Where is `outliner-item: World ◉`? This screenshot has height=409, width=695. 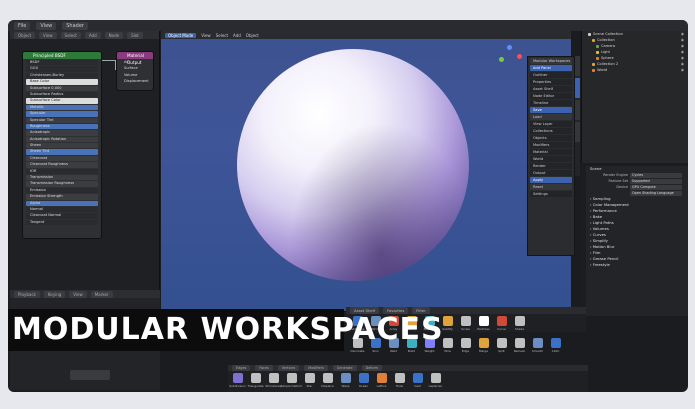 outliner-item: World ◉ is located at coordinates (635, 70).